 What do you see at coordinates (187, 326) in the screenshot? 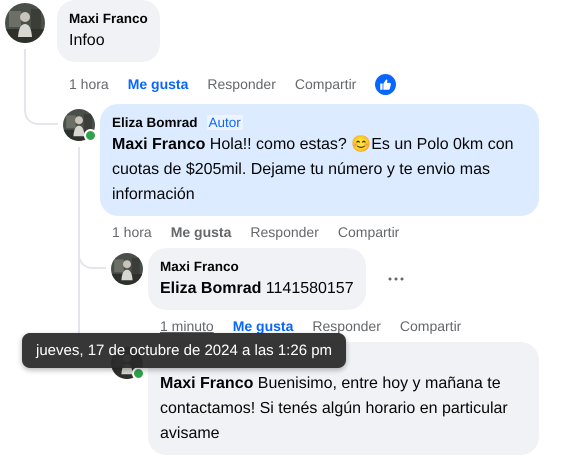
I see `timestamp-link: 1 minuto` at bounding box center [187, 326].